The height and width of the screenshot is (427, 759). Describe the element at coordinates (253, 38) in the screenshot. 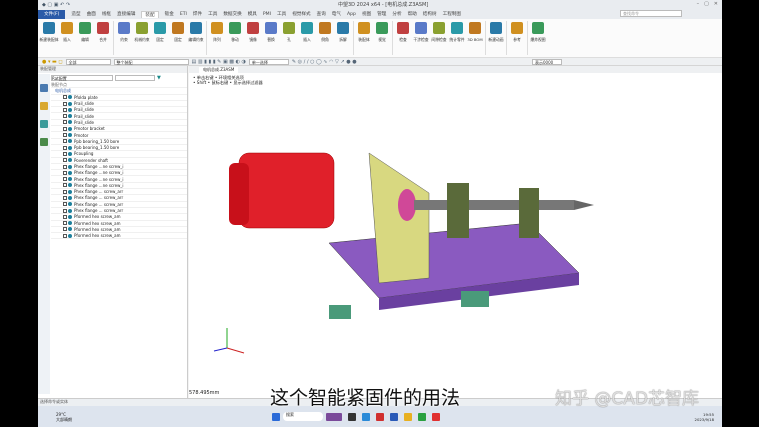

I see `ribbon-button: 镜像` at that location.